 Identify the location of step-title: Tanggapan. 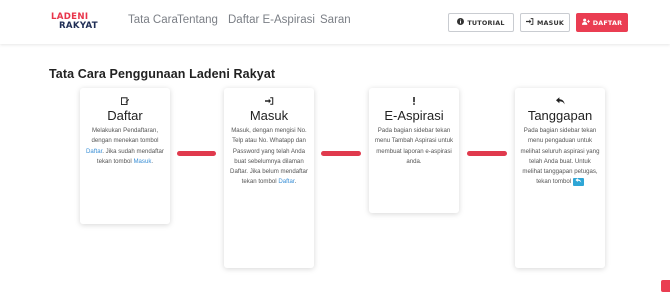
(560, 115).